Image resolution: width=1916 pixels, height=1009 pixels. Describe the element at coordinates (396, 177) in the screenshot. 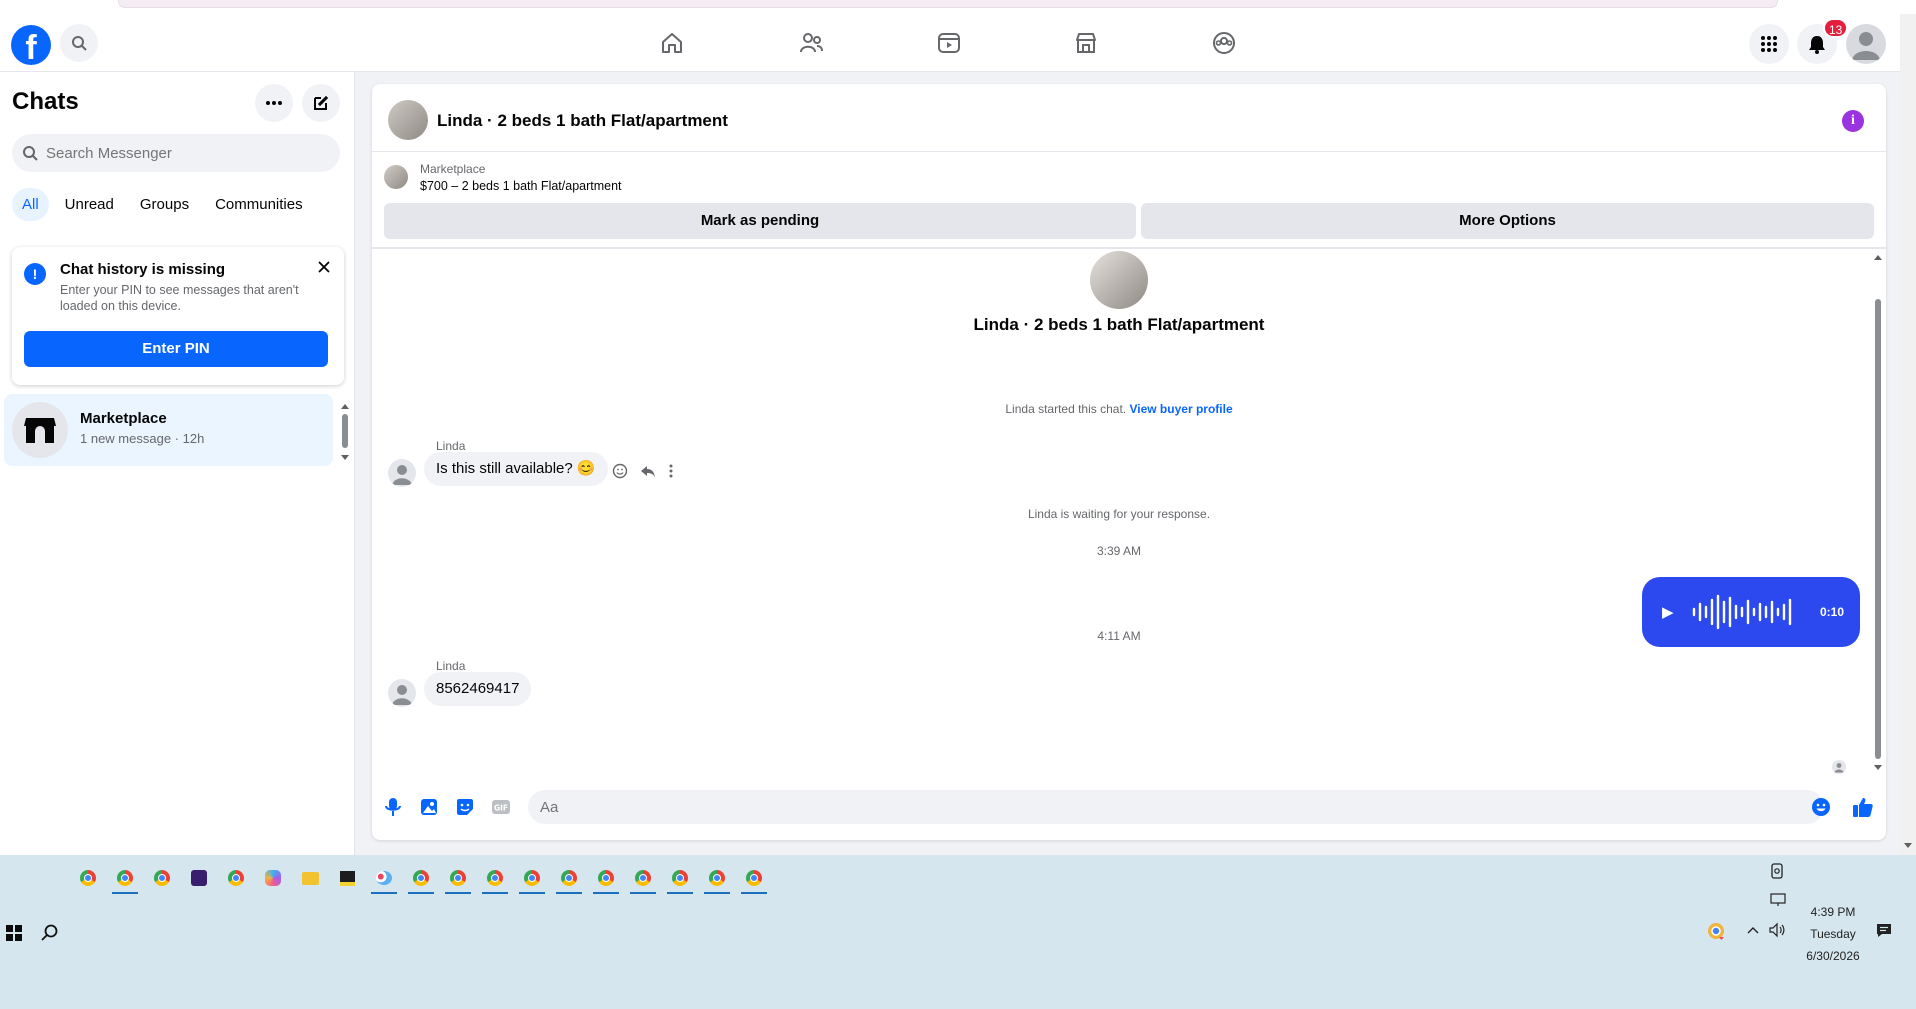

I see `listing-thumbnail` at that location.